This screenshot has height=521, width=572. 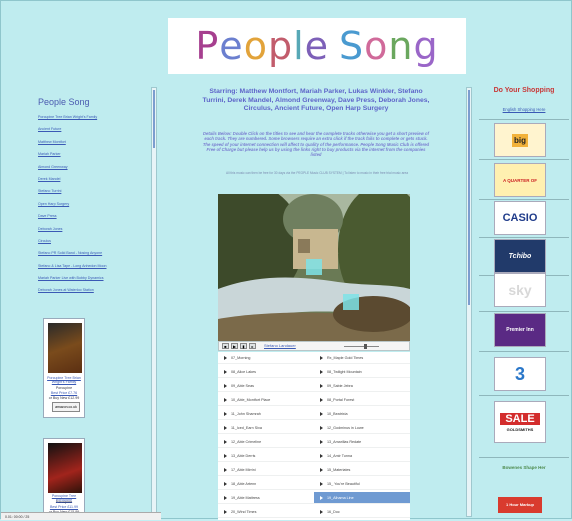 I want to click on ad-three-logo: 3, so click(x=520, y=374).